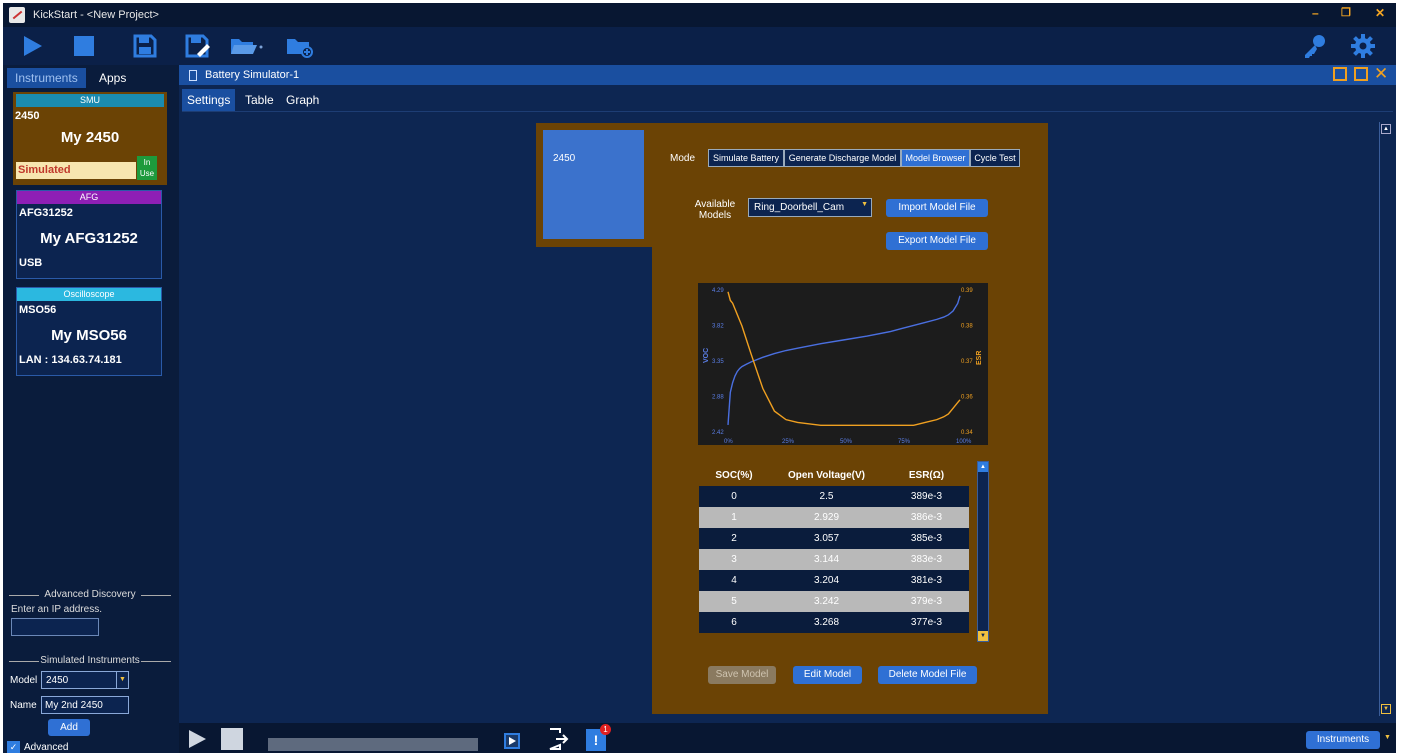 The height and width of the screenshot is (753, 1401). What do you see at coordinates (967, 291) in the screenshot?
I see `y2-tick-label: 0.39` at bounding box center [967, 291].